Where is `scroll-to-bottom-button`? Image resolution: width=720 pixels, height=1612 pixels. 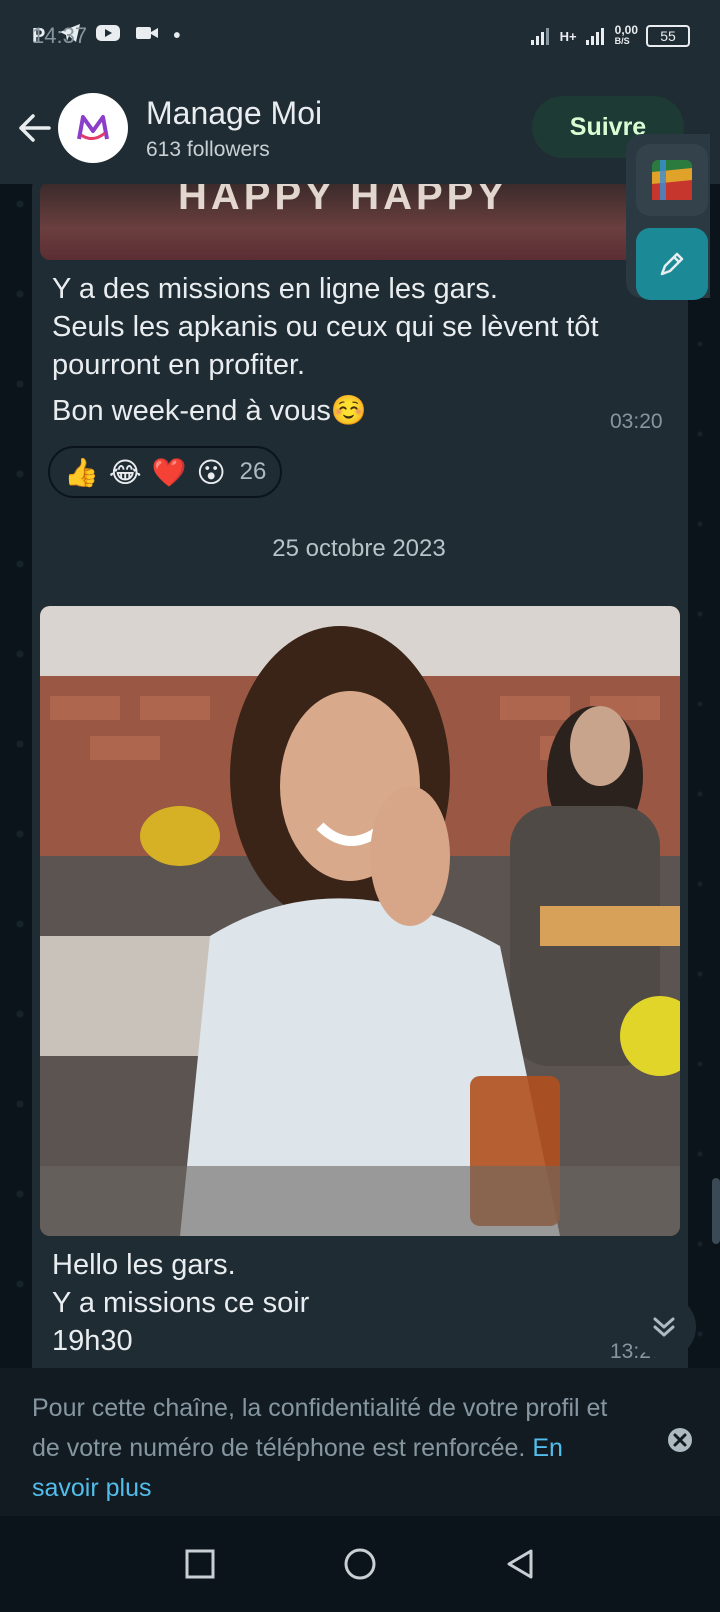 scroll-to-bottom-button is located at coordinates (664, 1327).